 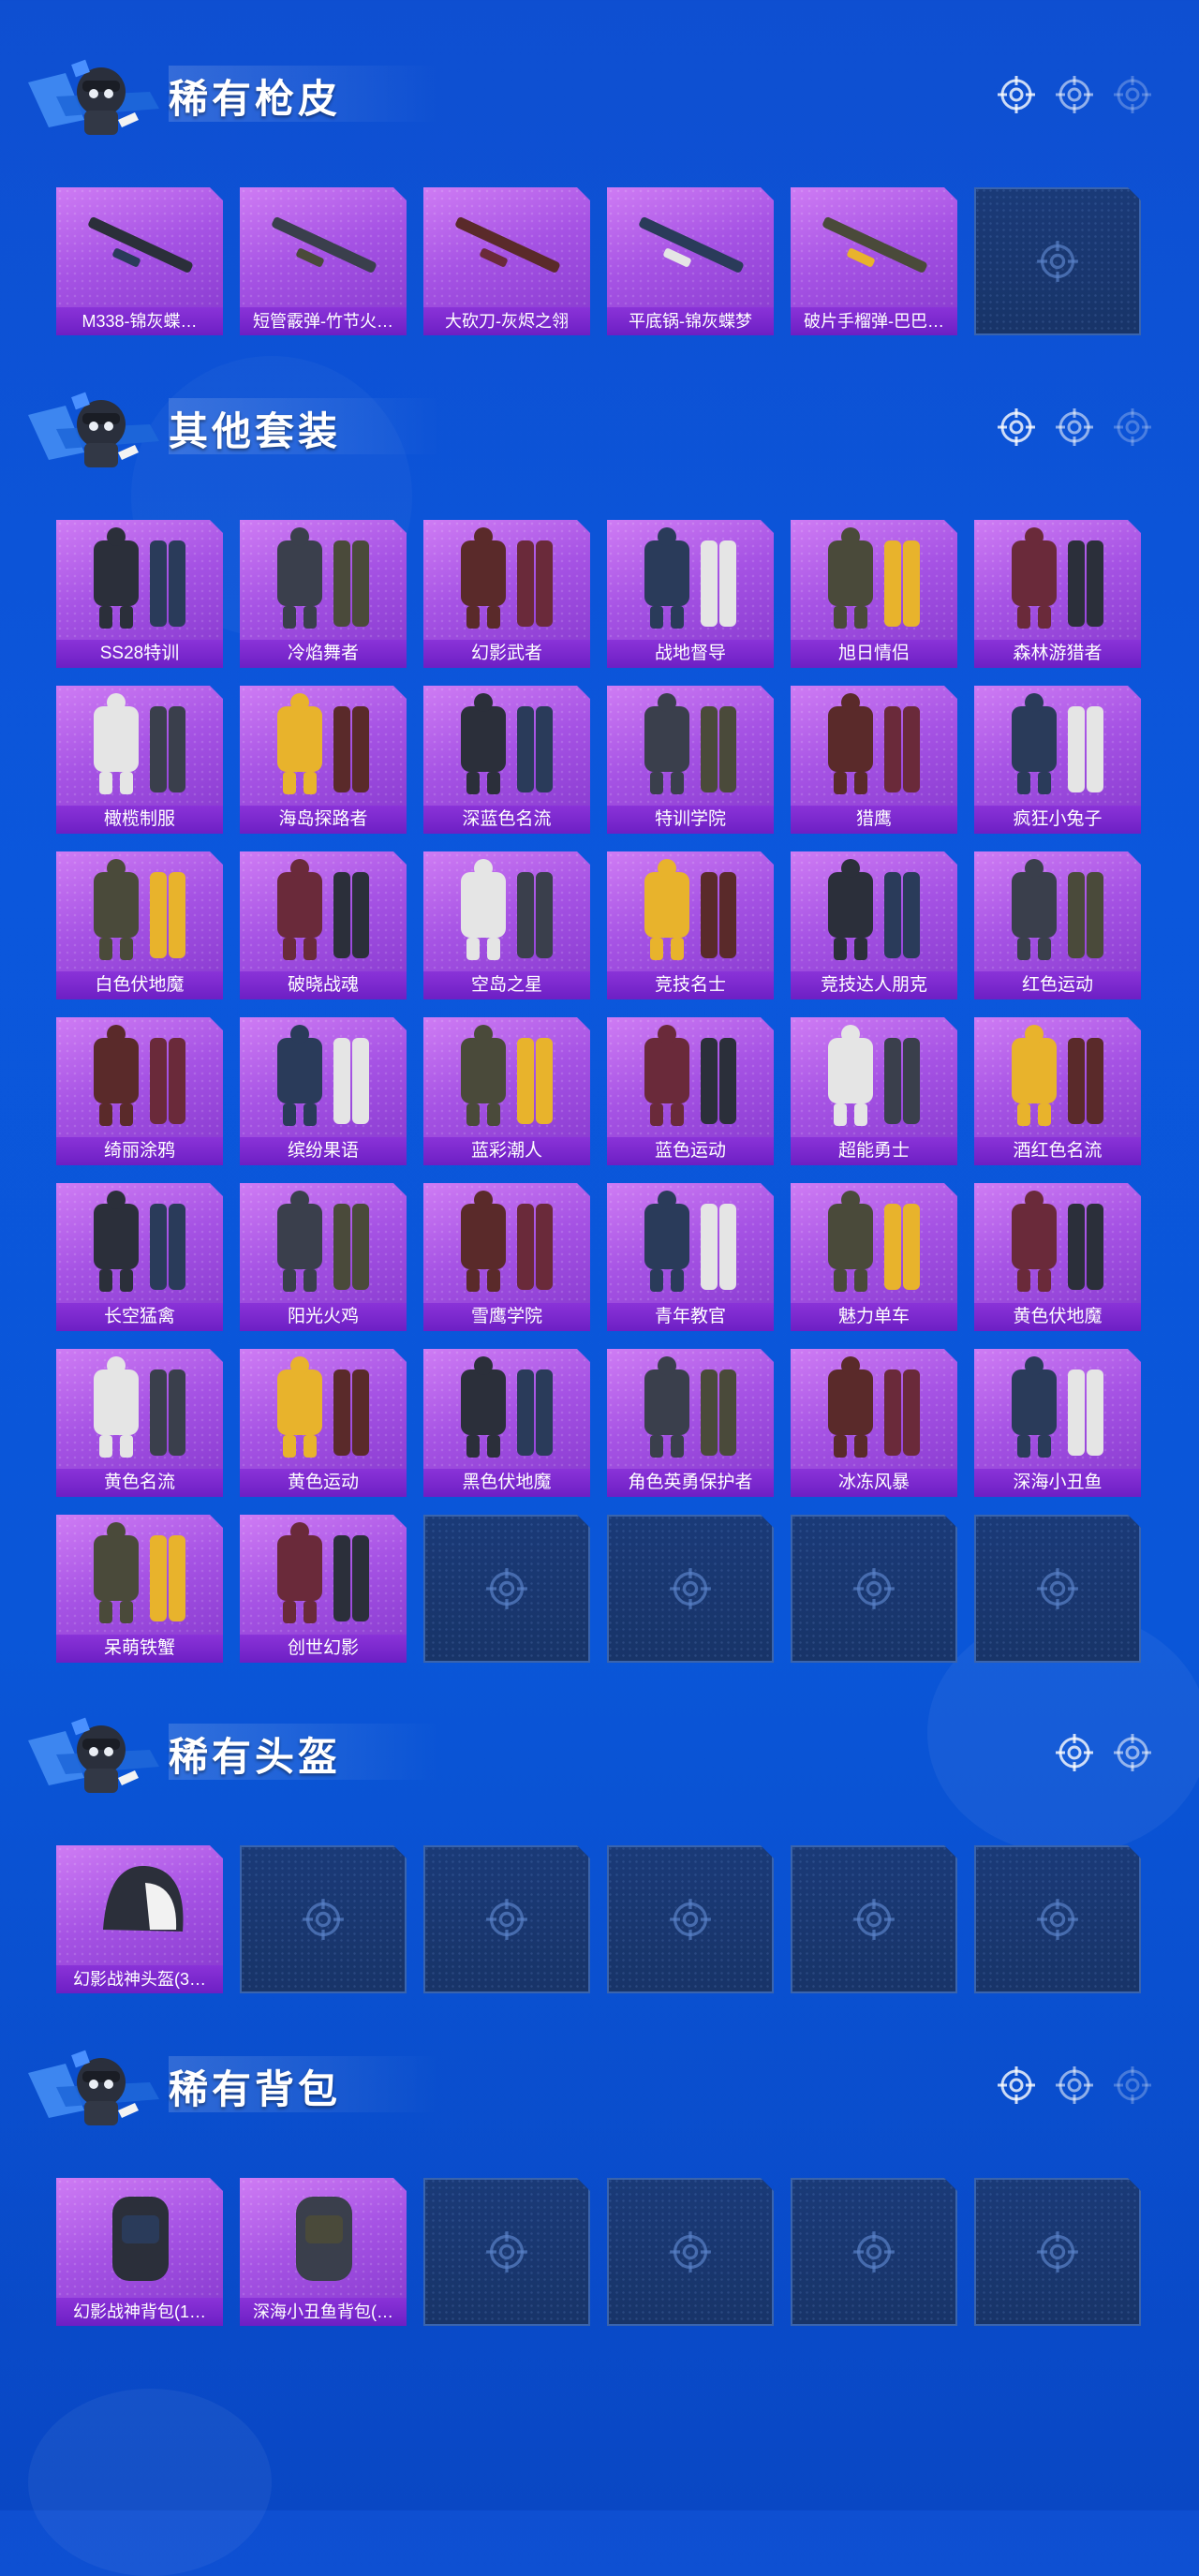 What do you see at coordinates (874, 760) in the screenshot?
I see `item-tile: 猎鹰` at bounding box center [874, 760].